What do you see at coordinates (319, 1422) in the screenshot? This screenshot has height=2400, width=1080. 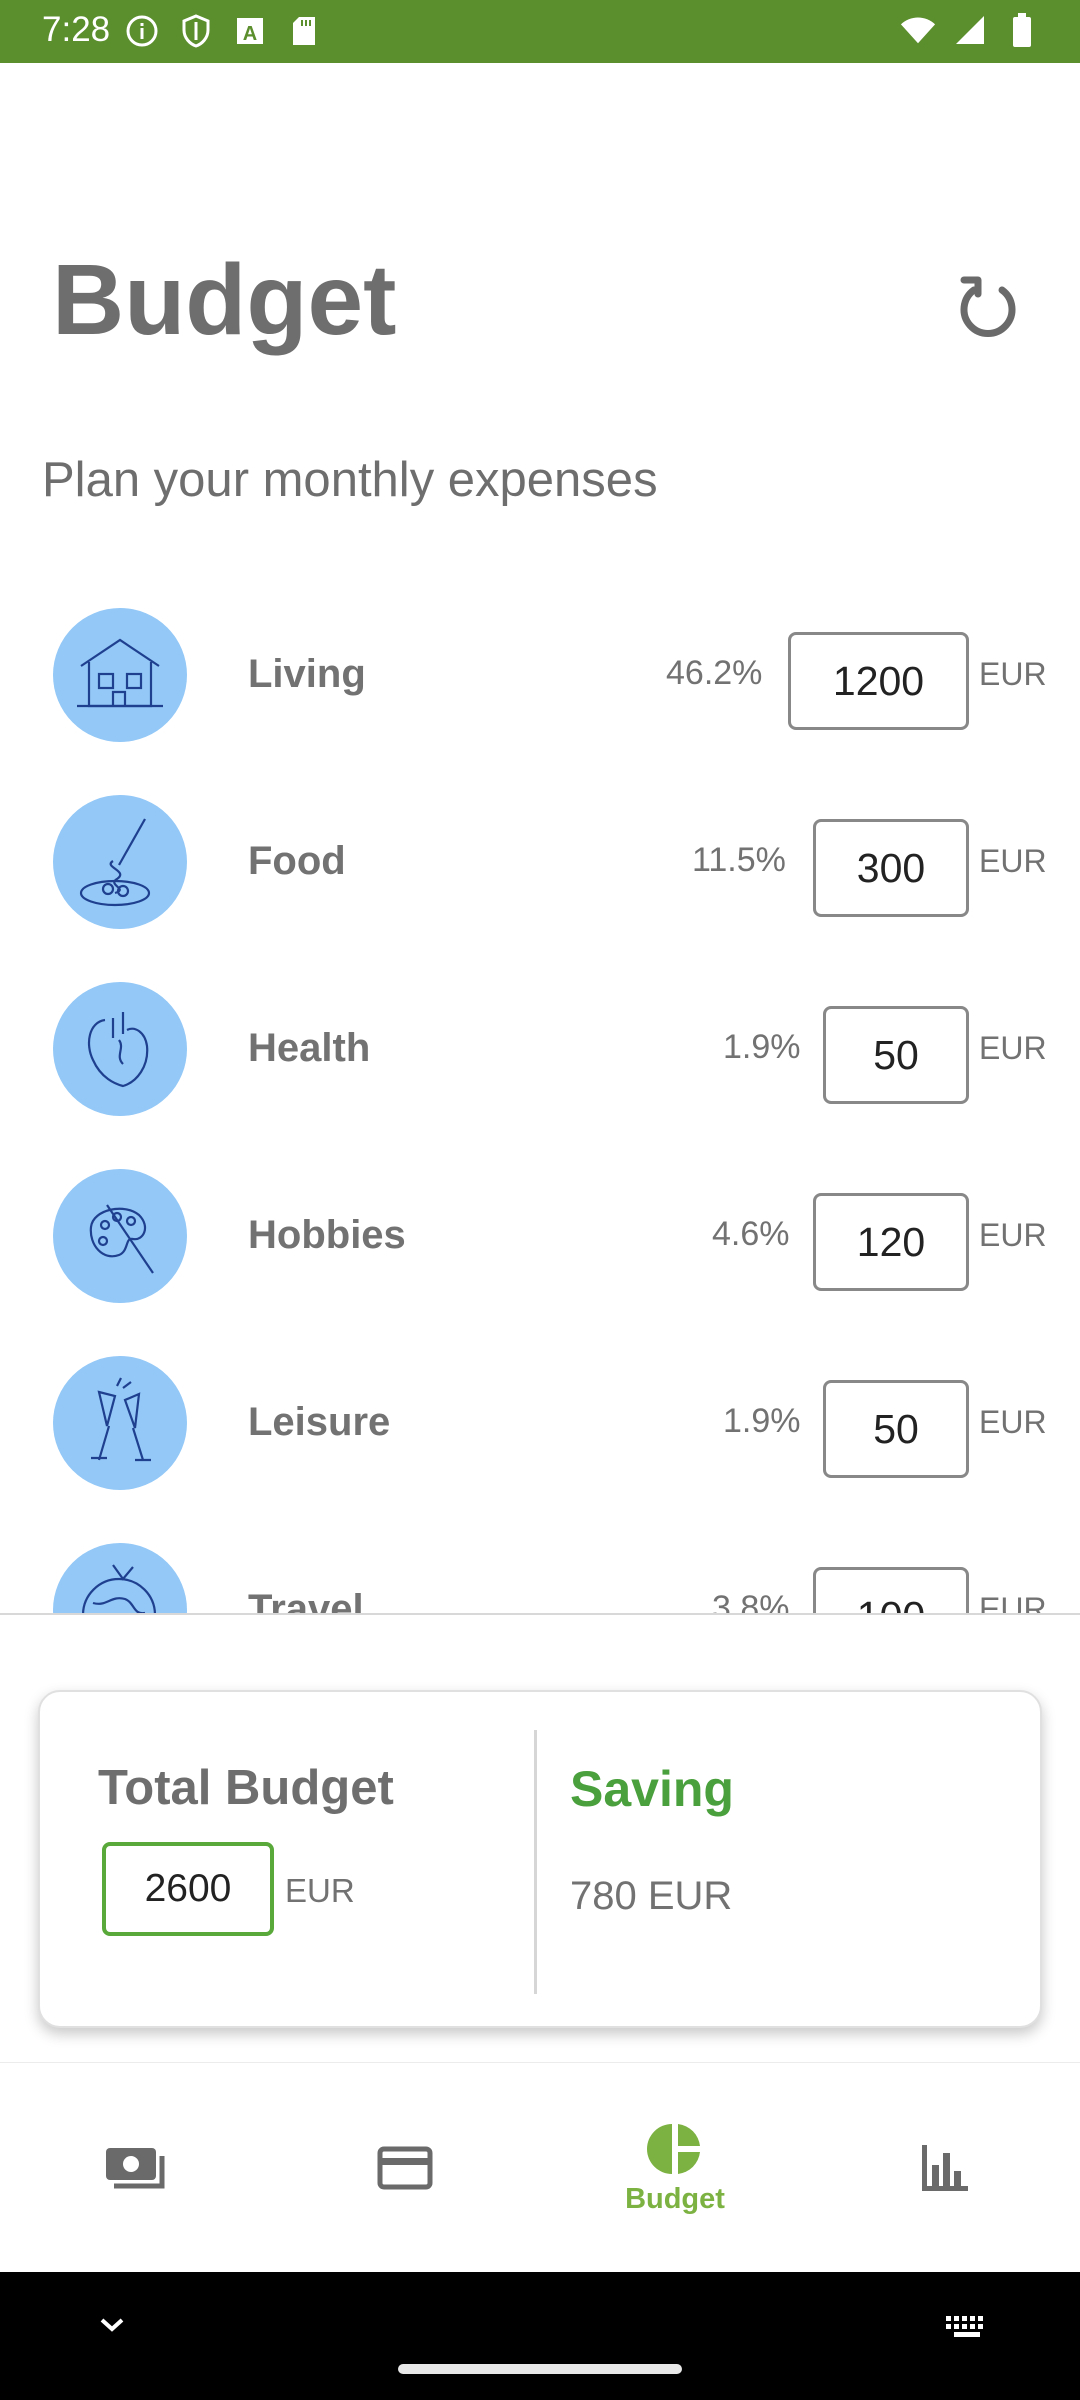 I see `category-label: Leisure` at bounding box center [319, 1422].